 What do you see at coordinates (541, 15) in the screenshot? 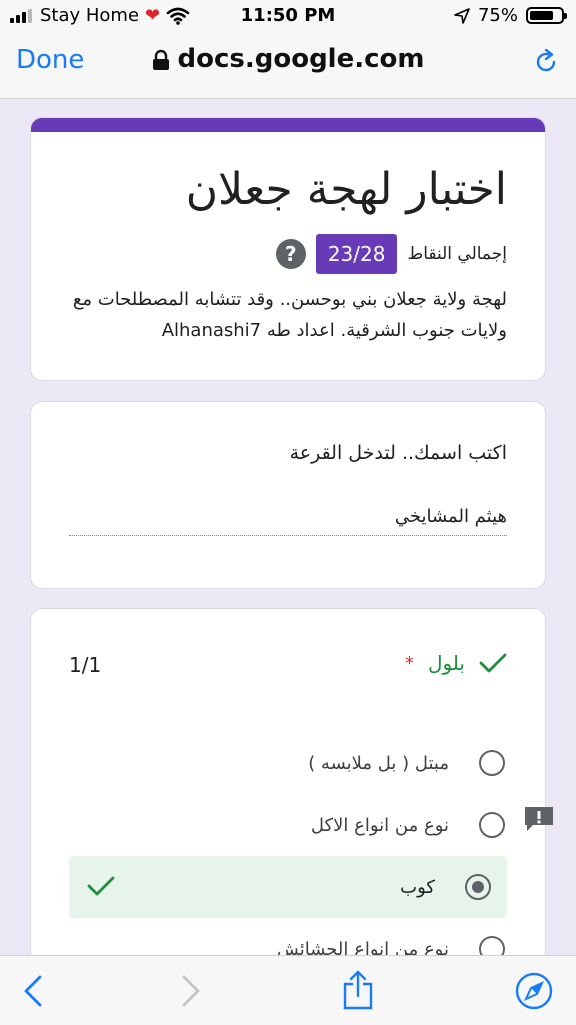
I see `battery-fill` at bounding box center [541, 15].